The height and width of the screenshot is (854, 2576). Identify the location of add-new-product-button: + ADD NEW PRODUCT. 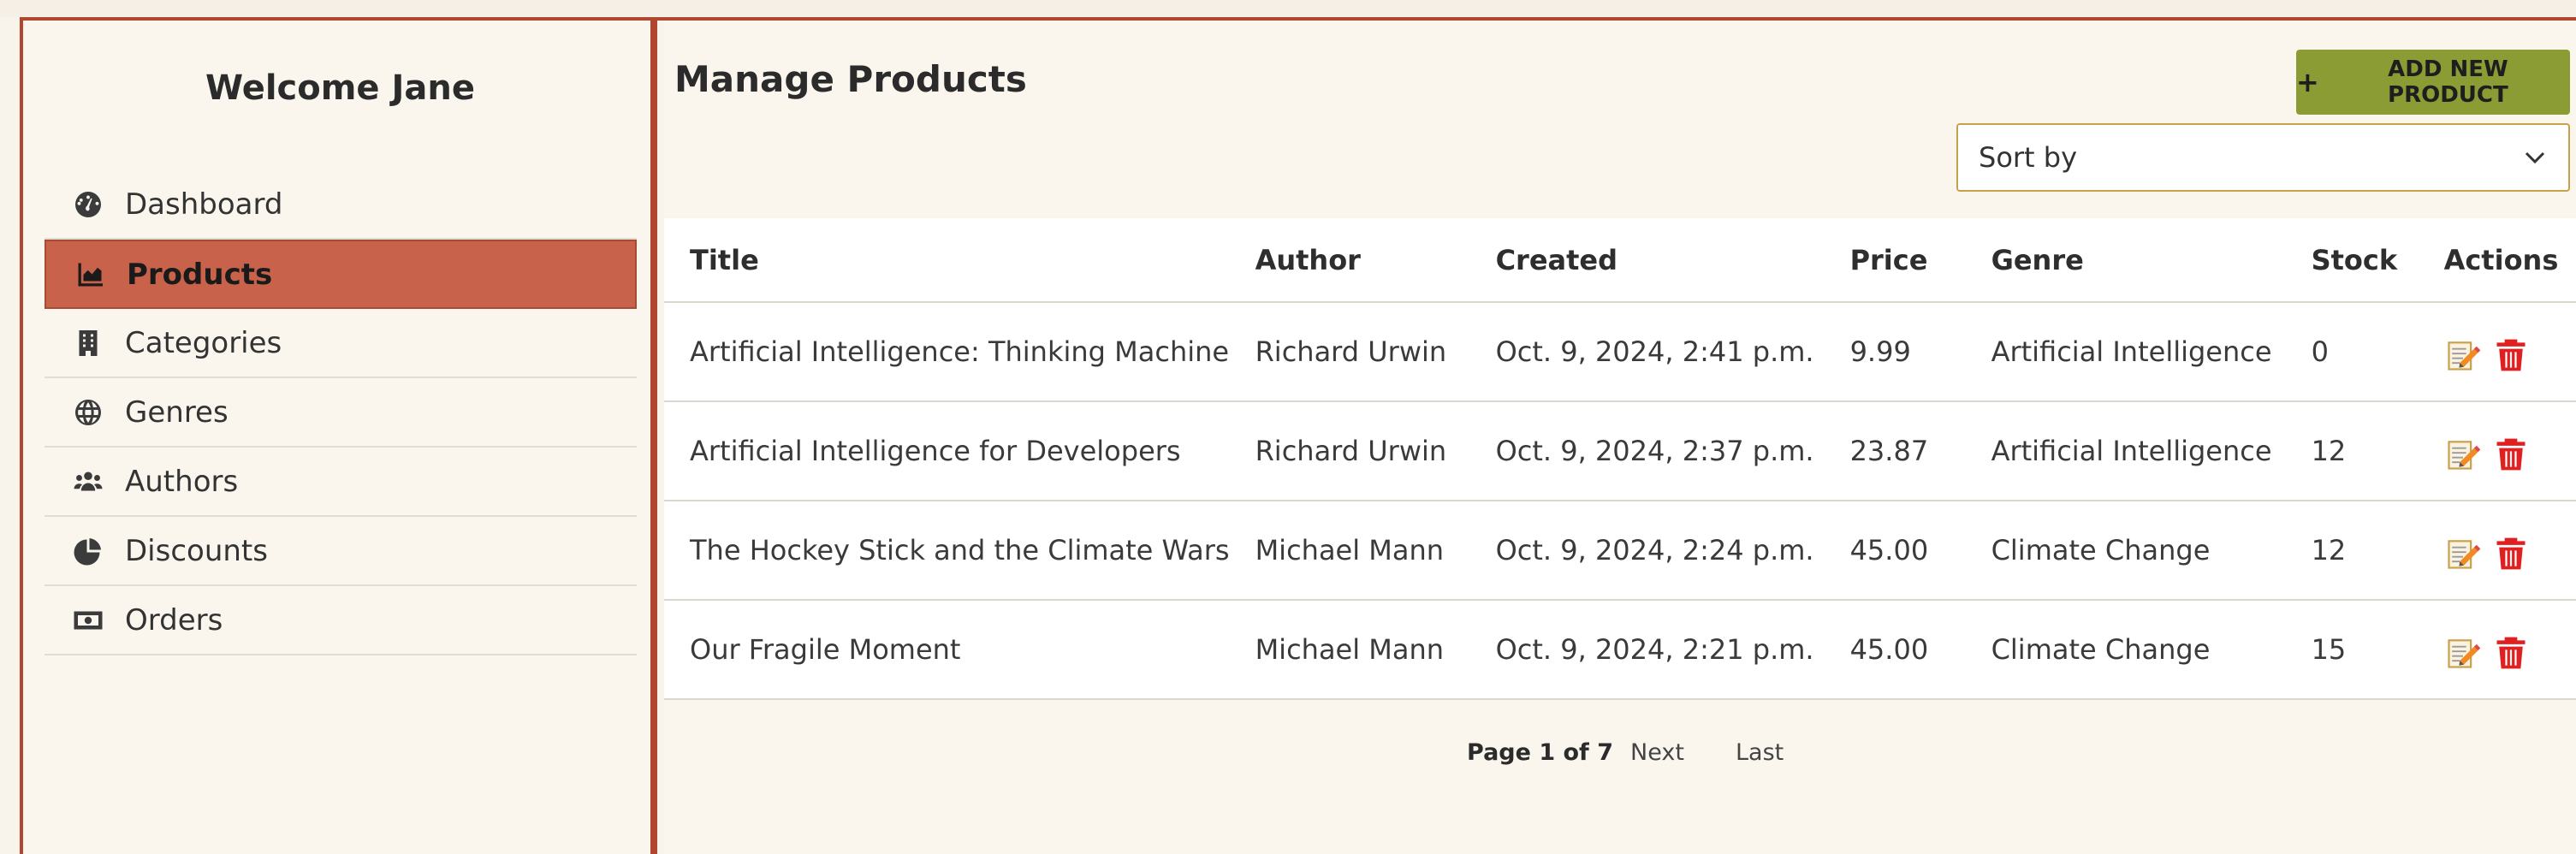
(2433, 82).